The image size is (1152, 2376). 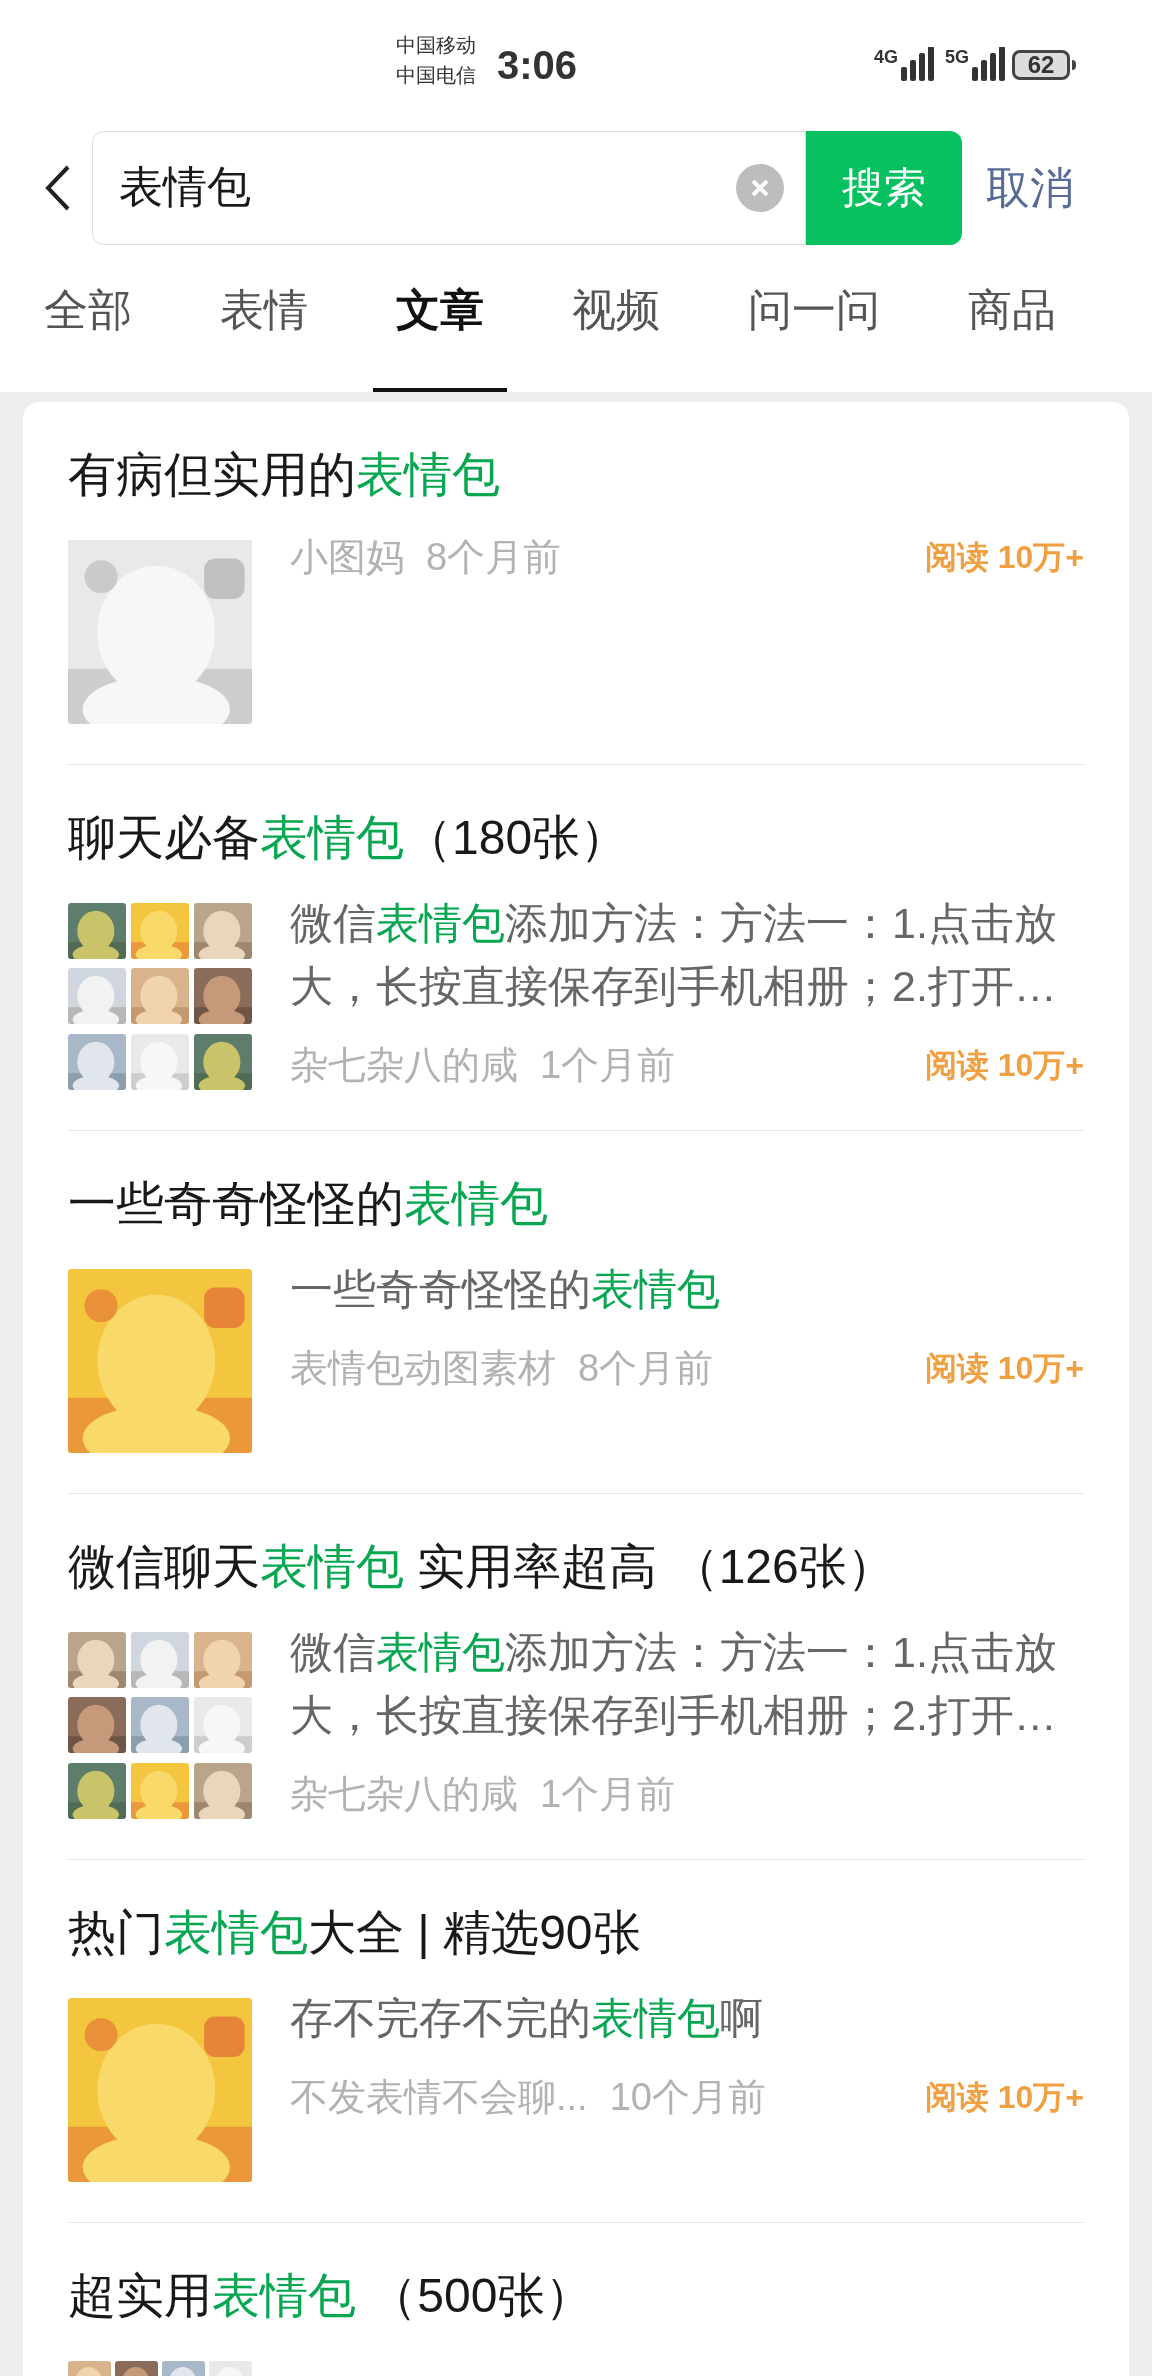 What do you see at coordinates (576, 1933) in the screenshot?
I see `article-title: 热门表情包大全 | 精选90张` at bounding box center [576, 1933].